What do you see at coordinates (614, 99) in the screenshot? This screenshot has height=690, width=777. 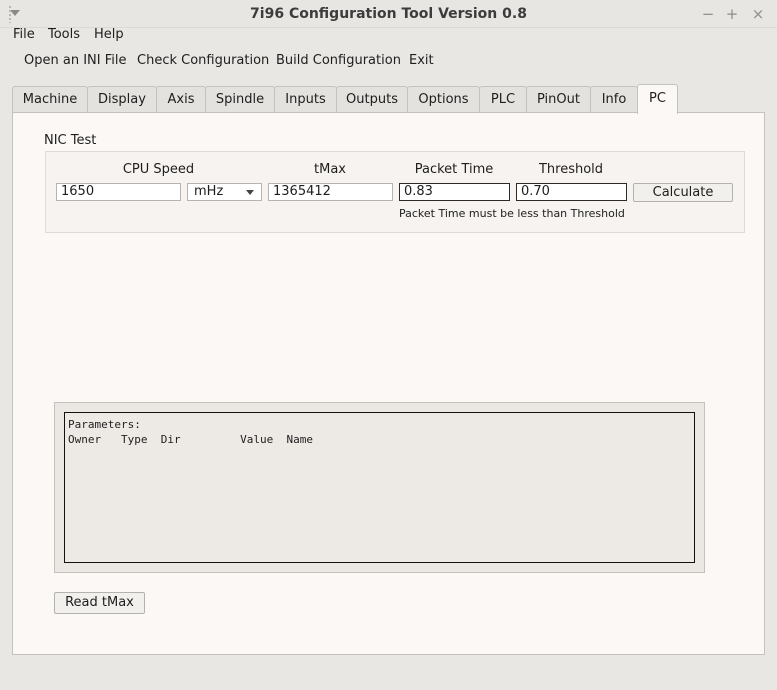 I see `tab-info: Info` at bounding box center [614, 99].